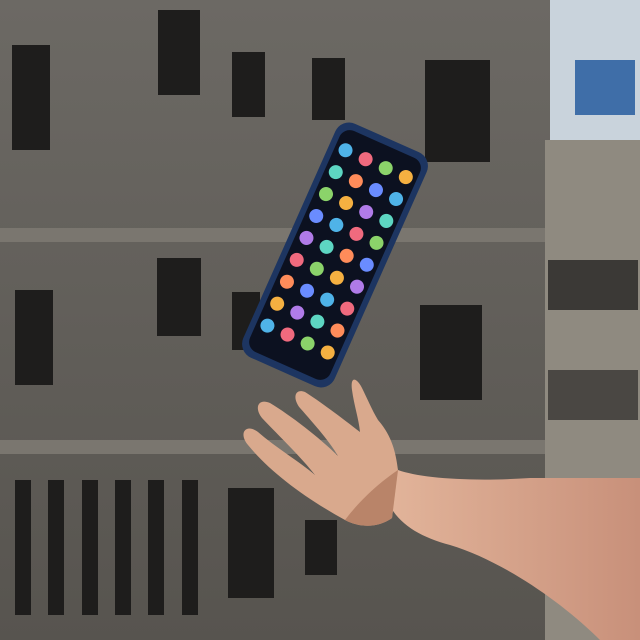  What do you see at coordinates (272, 235) in the screenshot?
I see `floor-ledge` at bounding box center [272, 235].